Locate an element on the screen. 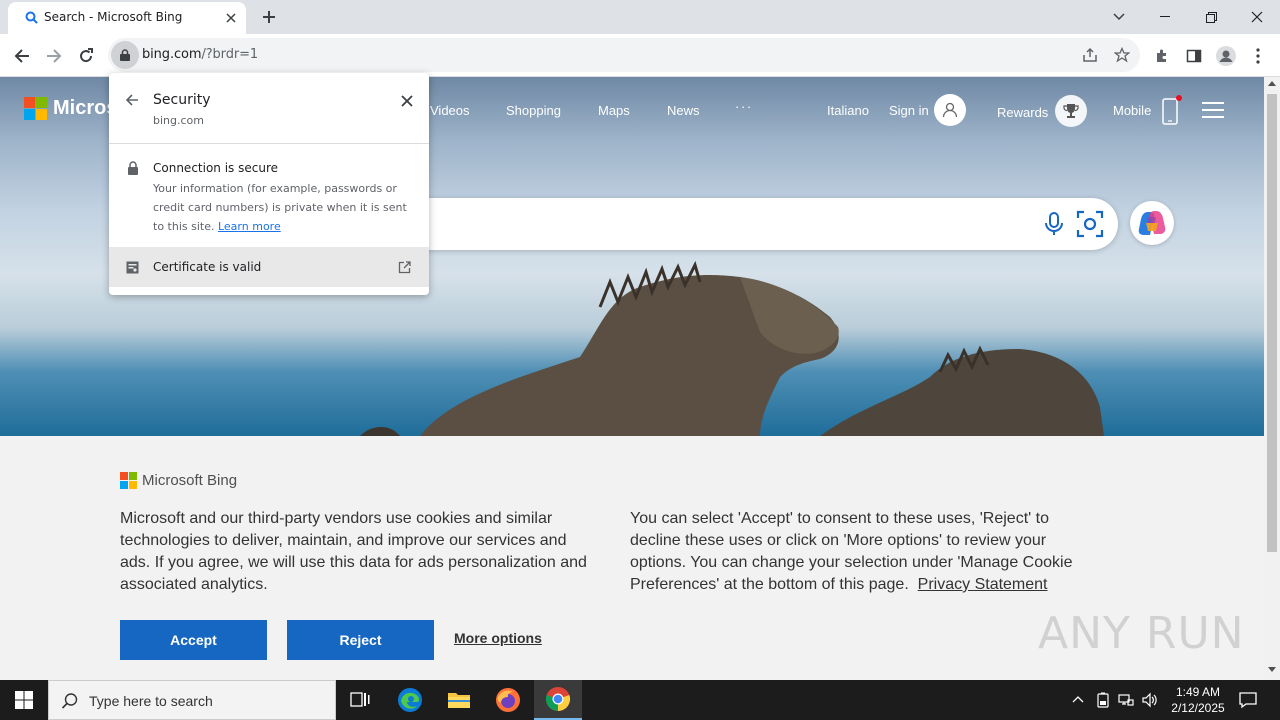  profile-avatar-icon is located at coordinates (1226, 56).